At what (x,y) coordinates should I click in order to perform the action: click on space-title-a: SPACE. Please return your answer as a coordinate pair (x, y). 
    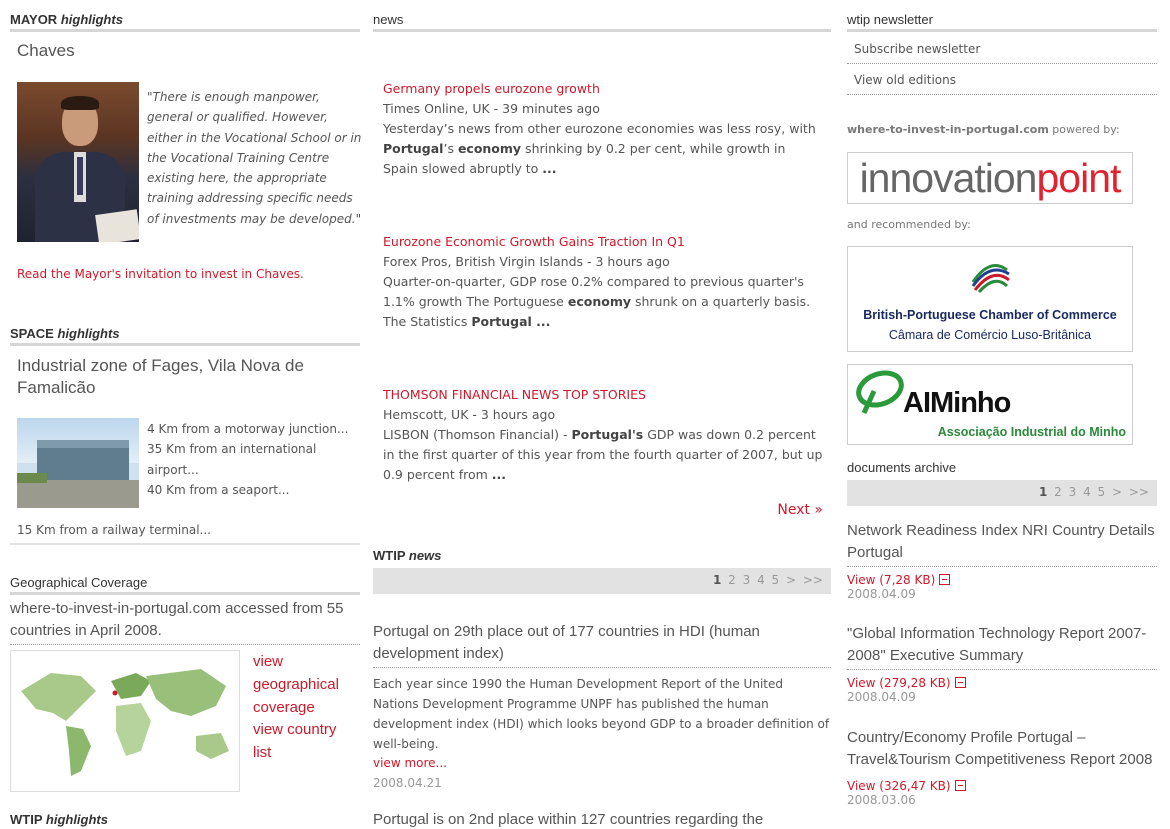
    Looking at the image, I should click on (32, 333).